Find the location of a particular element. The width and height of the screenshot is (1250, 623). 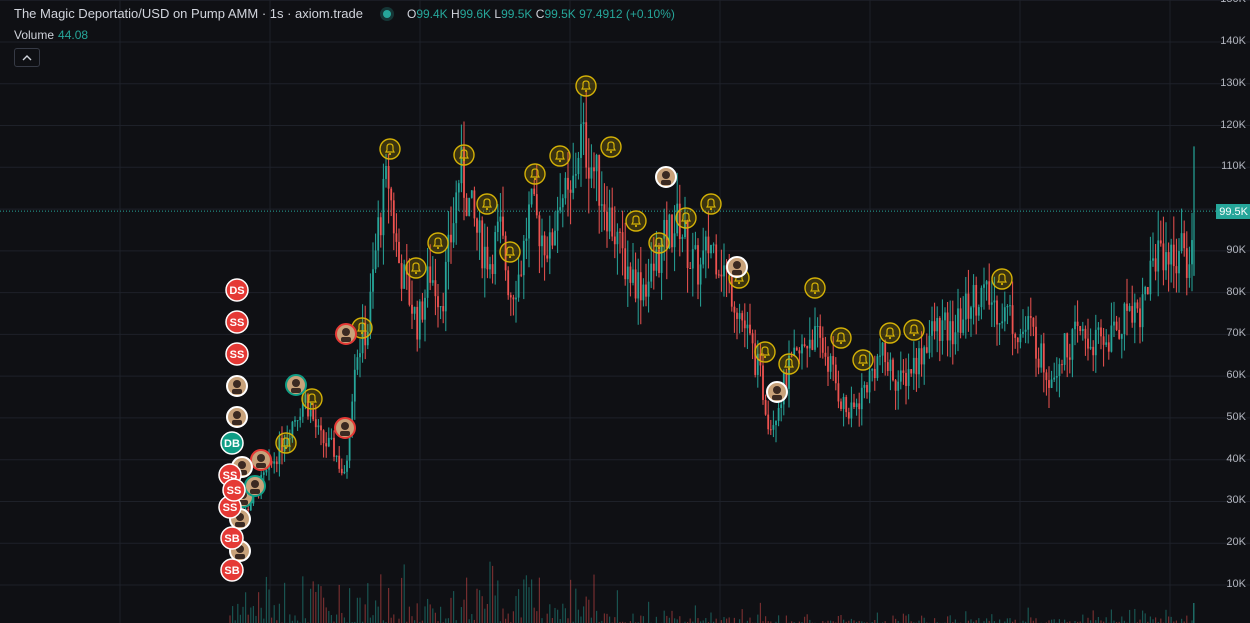

trade-marker-label: SB is located at coordinates (231, 539).